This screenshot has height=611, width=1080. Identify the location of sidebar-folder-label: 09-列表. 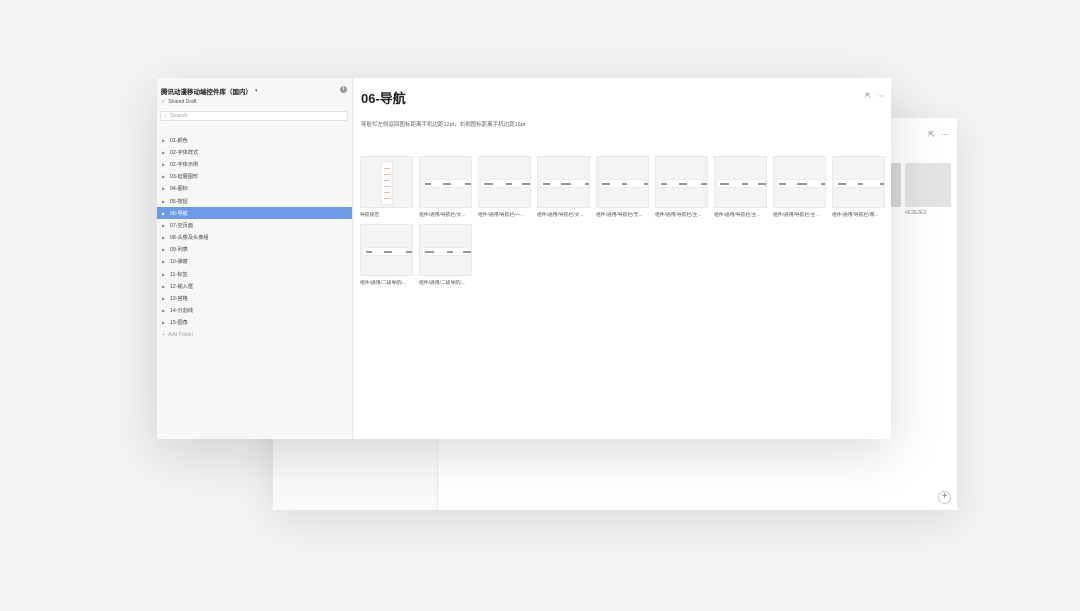
(179, 250).